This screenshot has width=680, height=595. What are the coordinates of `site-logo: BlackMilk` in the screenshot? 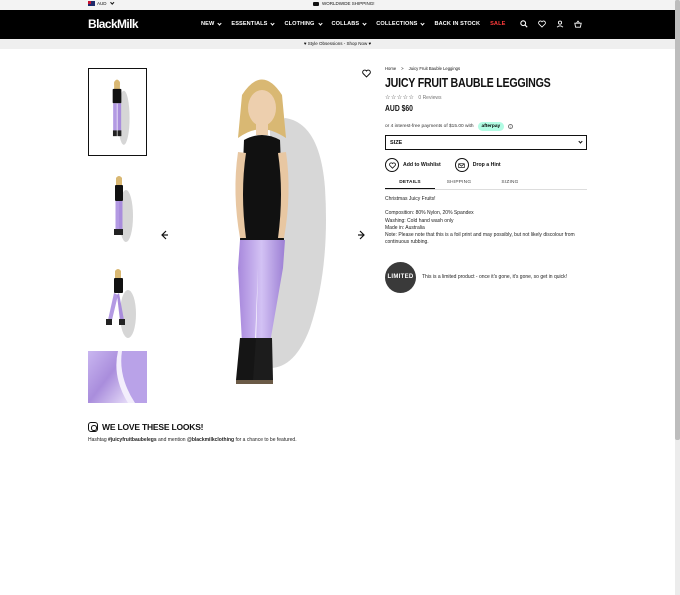 It's located at (113, 24).